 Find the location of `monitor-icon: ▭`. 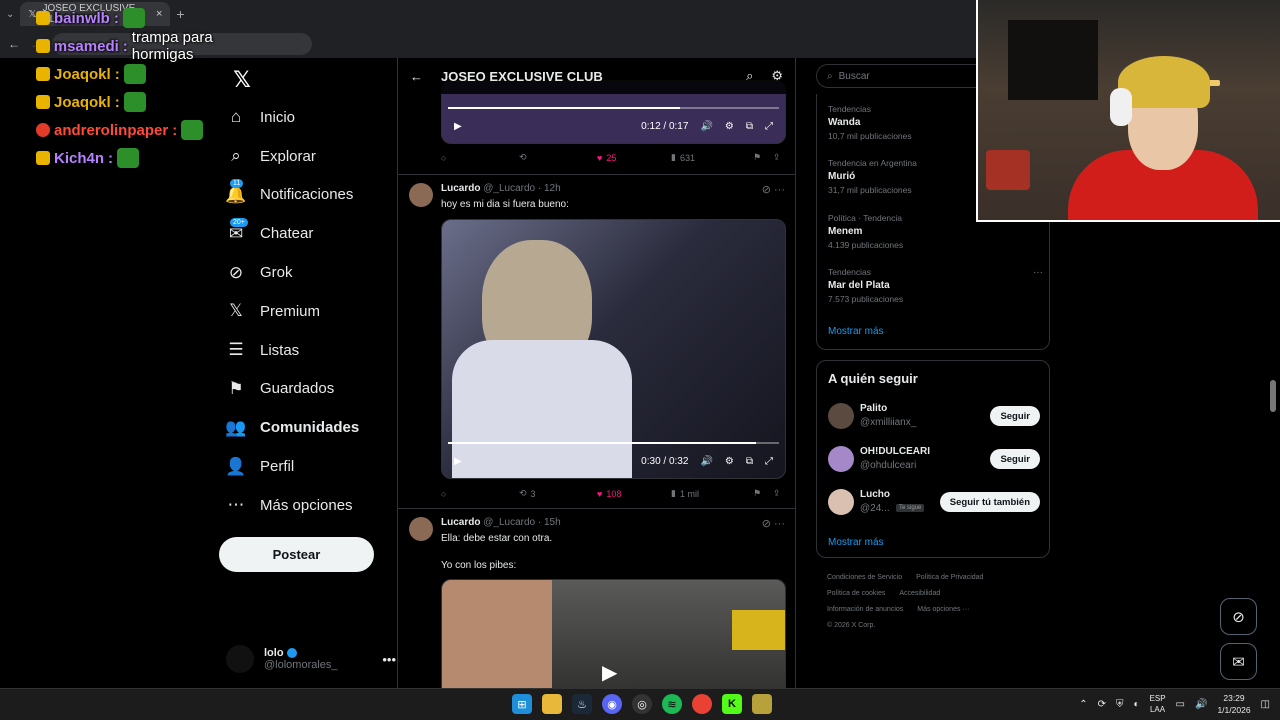

monitor-icon: ▭ is located at coordinates (1180, 704).